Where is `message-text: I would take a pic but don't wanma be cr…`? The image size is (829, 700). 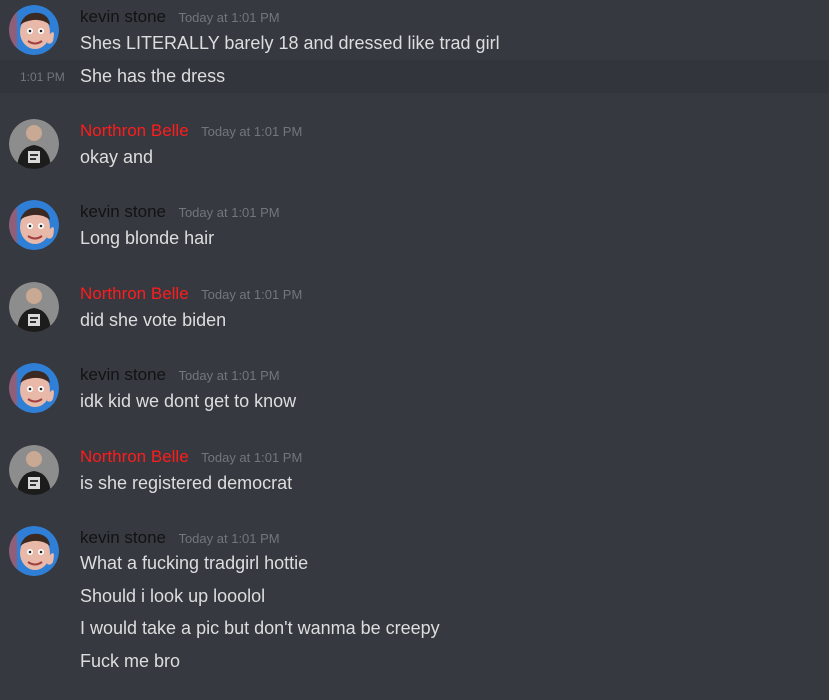
message-text: I would take a pic but don't wanma be cr… is located at coordinates (260, 628).